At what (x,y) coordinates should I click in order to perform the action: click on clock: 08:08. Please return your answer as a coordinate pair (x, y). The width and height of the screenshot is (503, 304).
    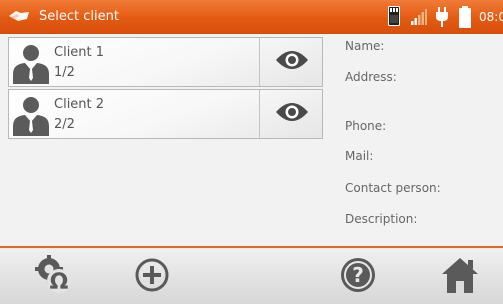
    Looking at the image, I should click on (491, 17).